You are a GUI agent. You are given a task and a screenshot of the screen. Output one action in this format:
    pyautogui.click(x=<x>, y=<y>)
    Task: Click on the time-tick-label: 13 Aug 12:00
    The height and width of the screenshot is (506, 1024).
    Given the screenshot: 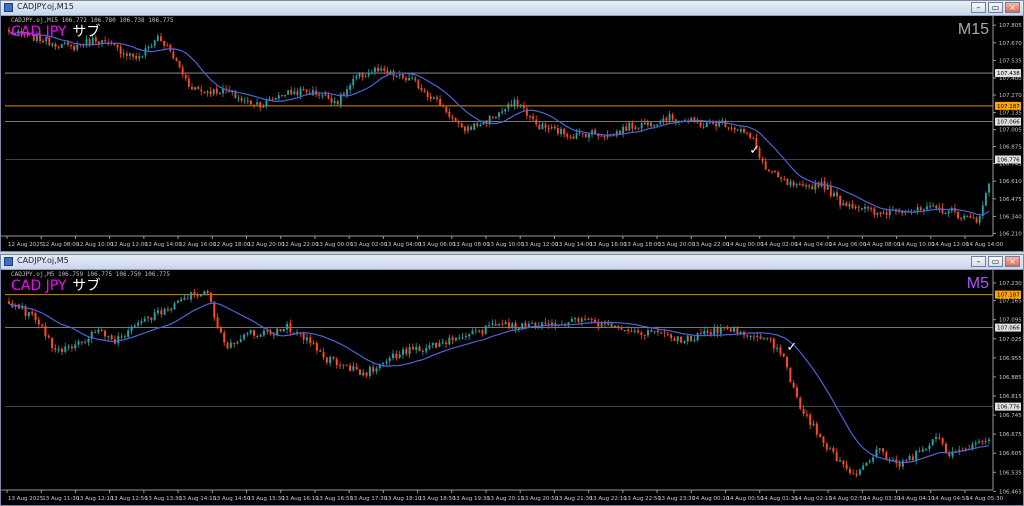 What is the action you would take?
    pyautogui.click(x=540, y=245)
    